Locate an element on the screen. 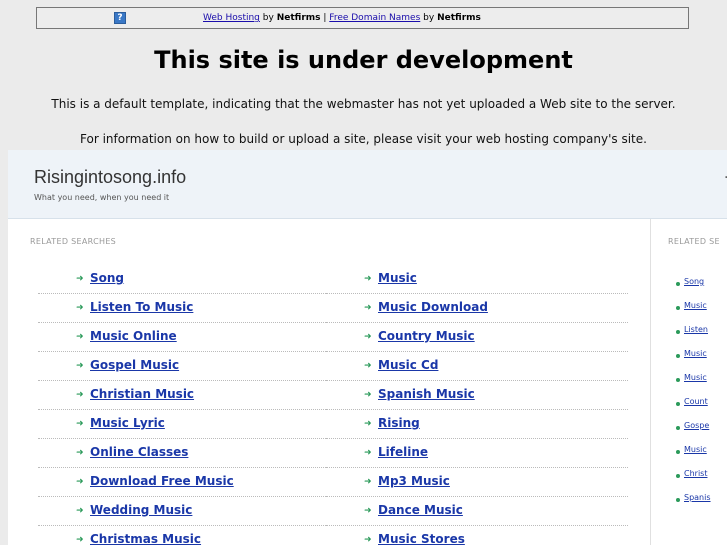 This screenshot has height=545, width=727. list-item: ➜ Music Lyric is located at coordinates (182, 425).